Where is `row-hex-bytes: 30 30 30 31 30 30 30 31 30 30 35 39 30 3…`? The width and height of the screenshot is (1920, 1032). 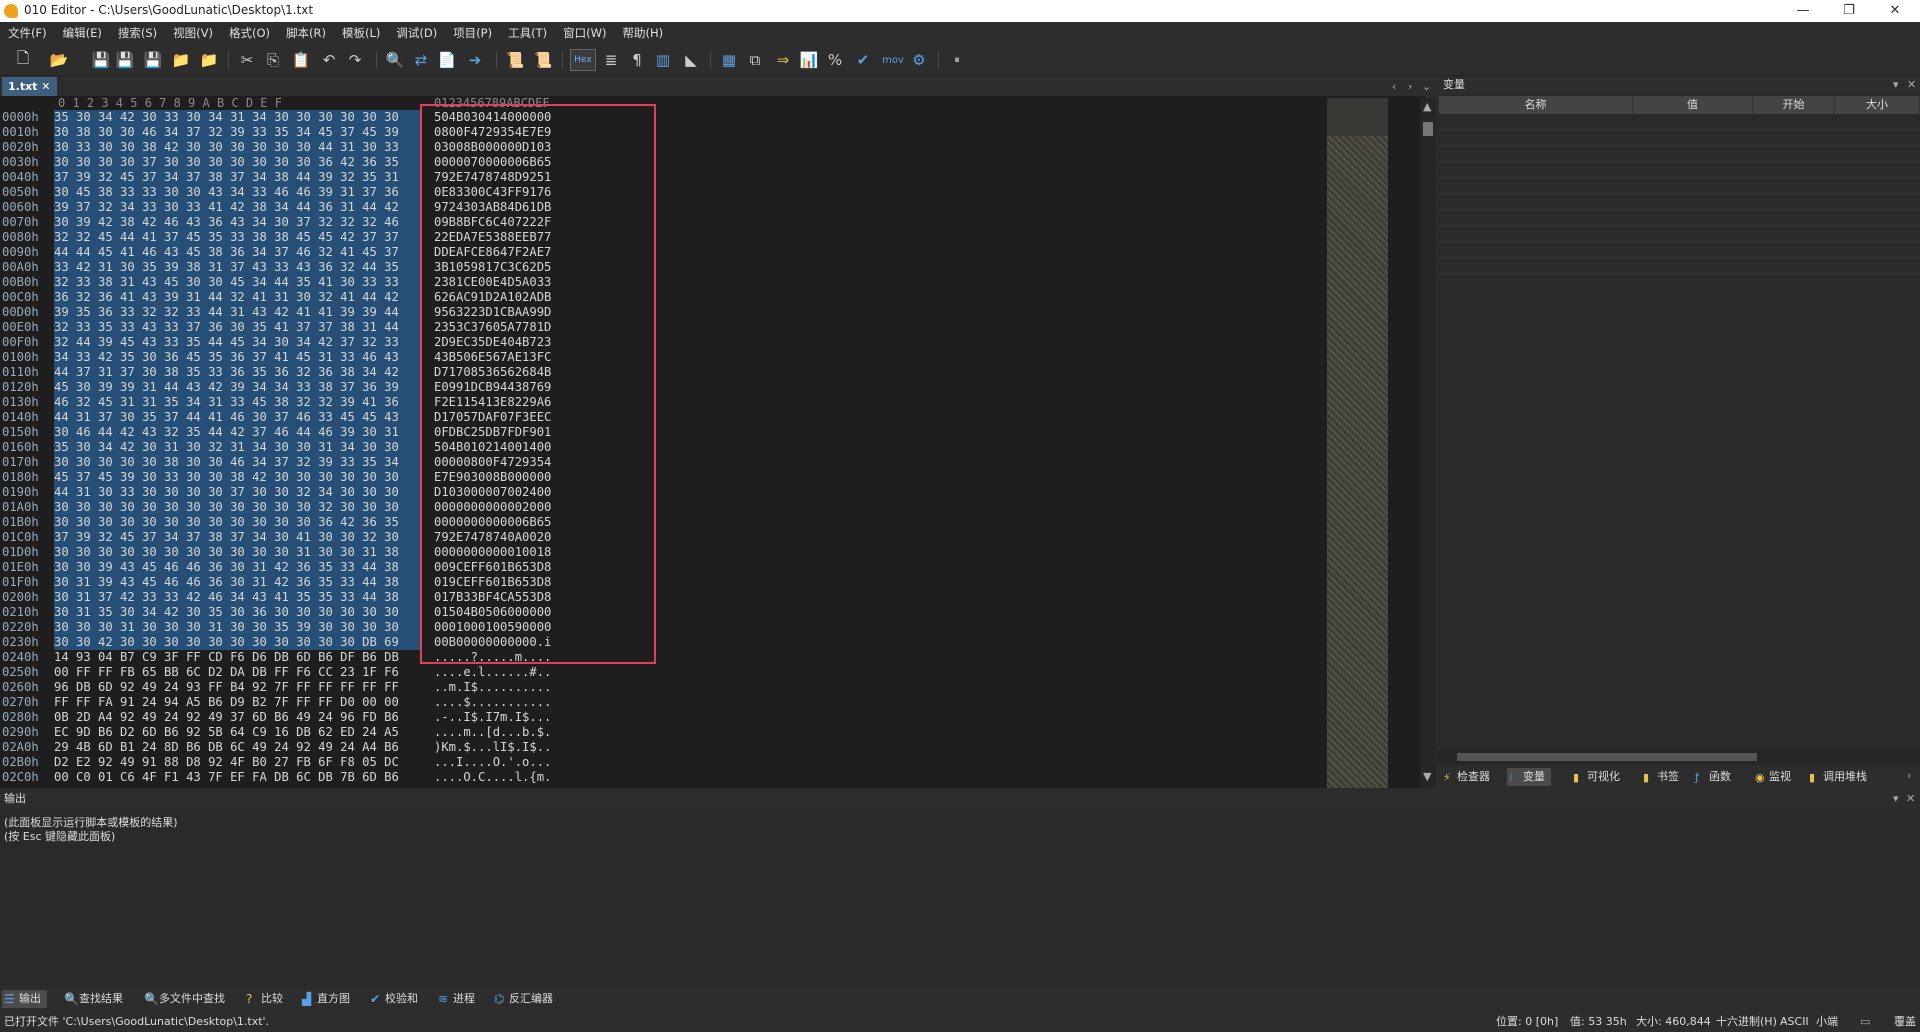 row-hex-bytes: 30 30 30 31 30 30 30 31 30 30 35 39 30 3… is located at coordinates (238, 627).